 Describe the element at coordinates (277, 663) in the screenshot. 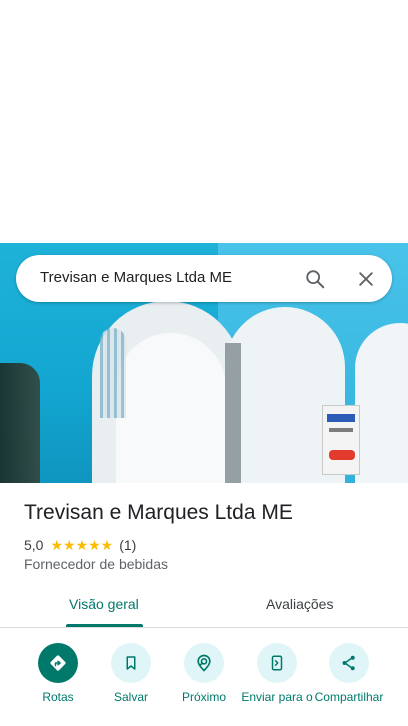

I see `send-to-phone-icon` at that location.